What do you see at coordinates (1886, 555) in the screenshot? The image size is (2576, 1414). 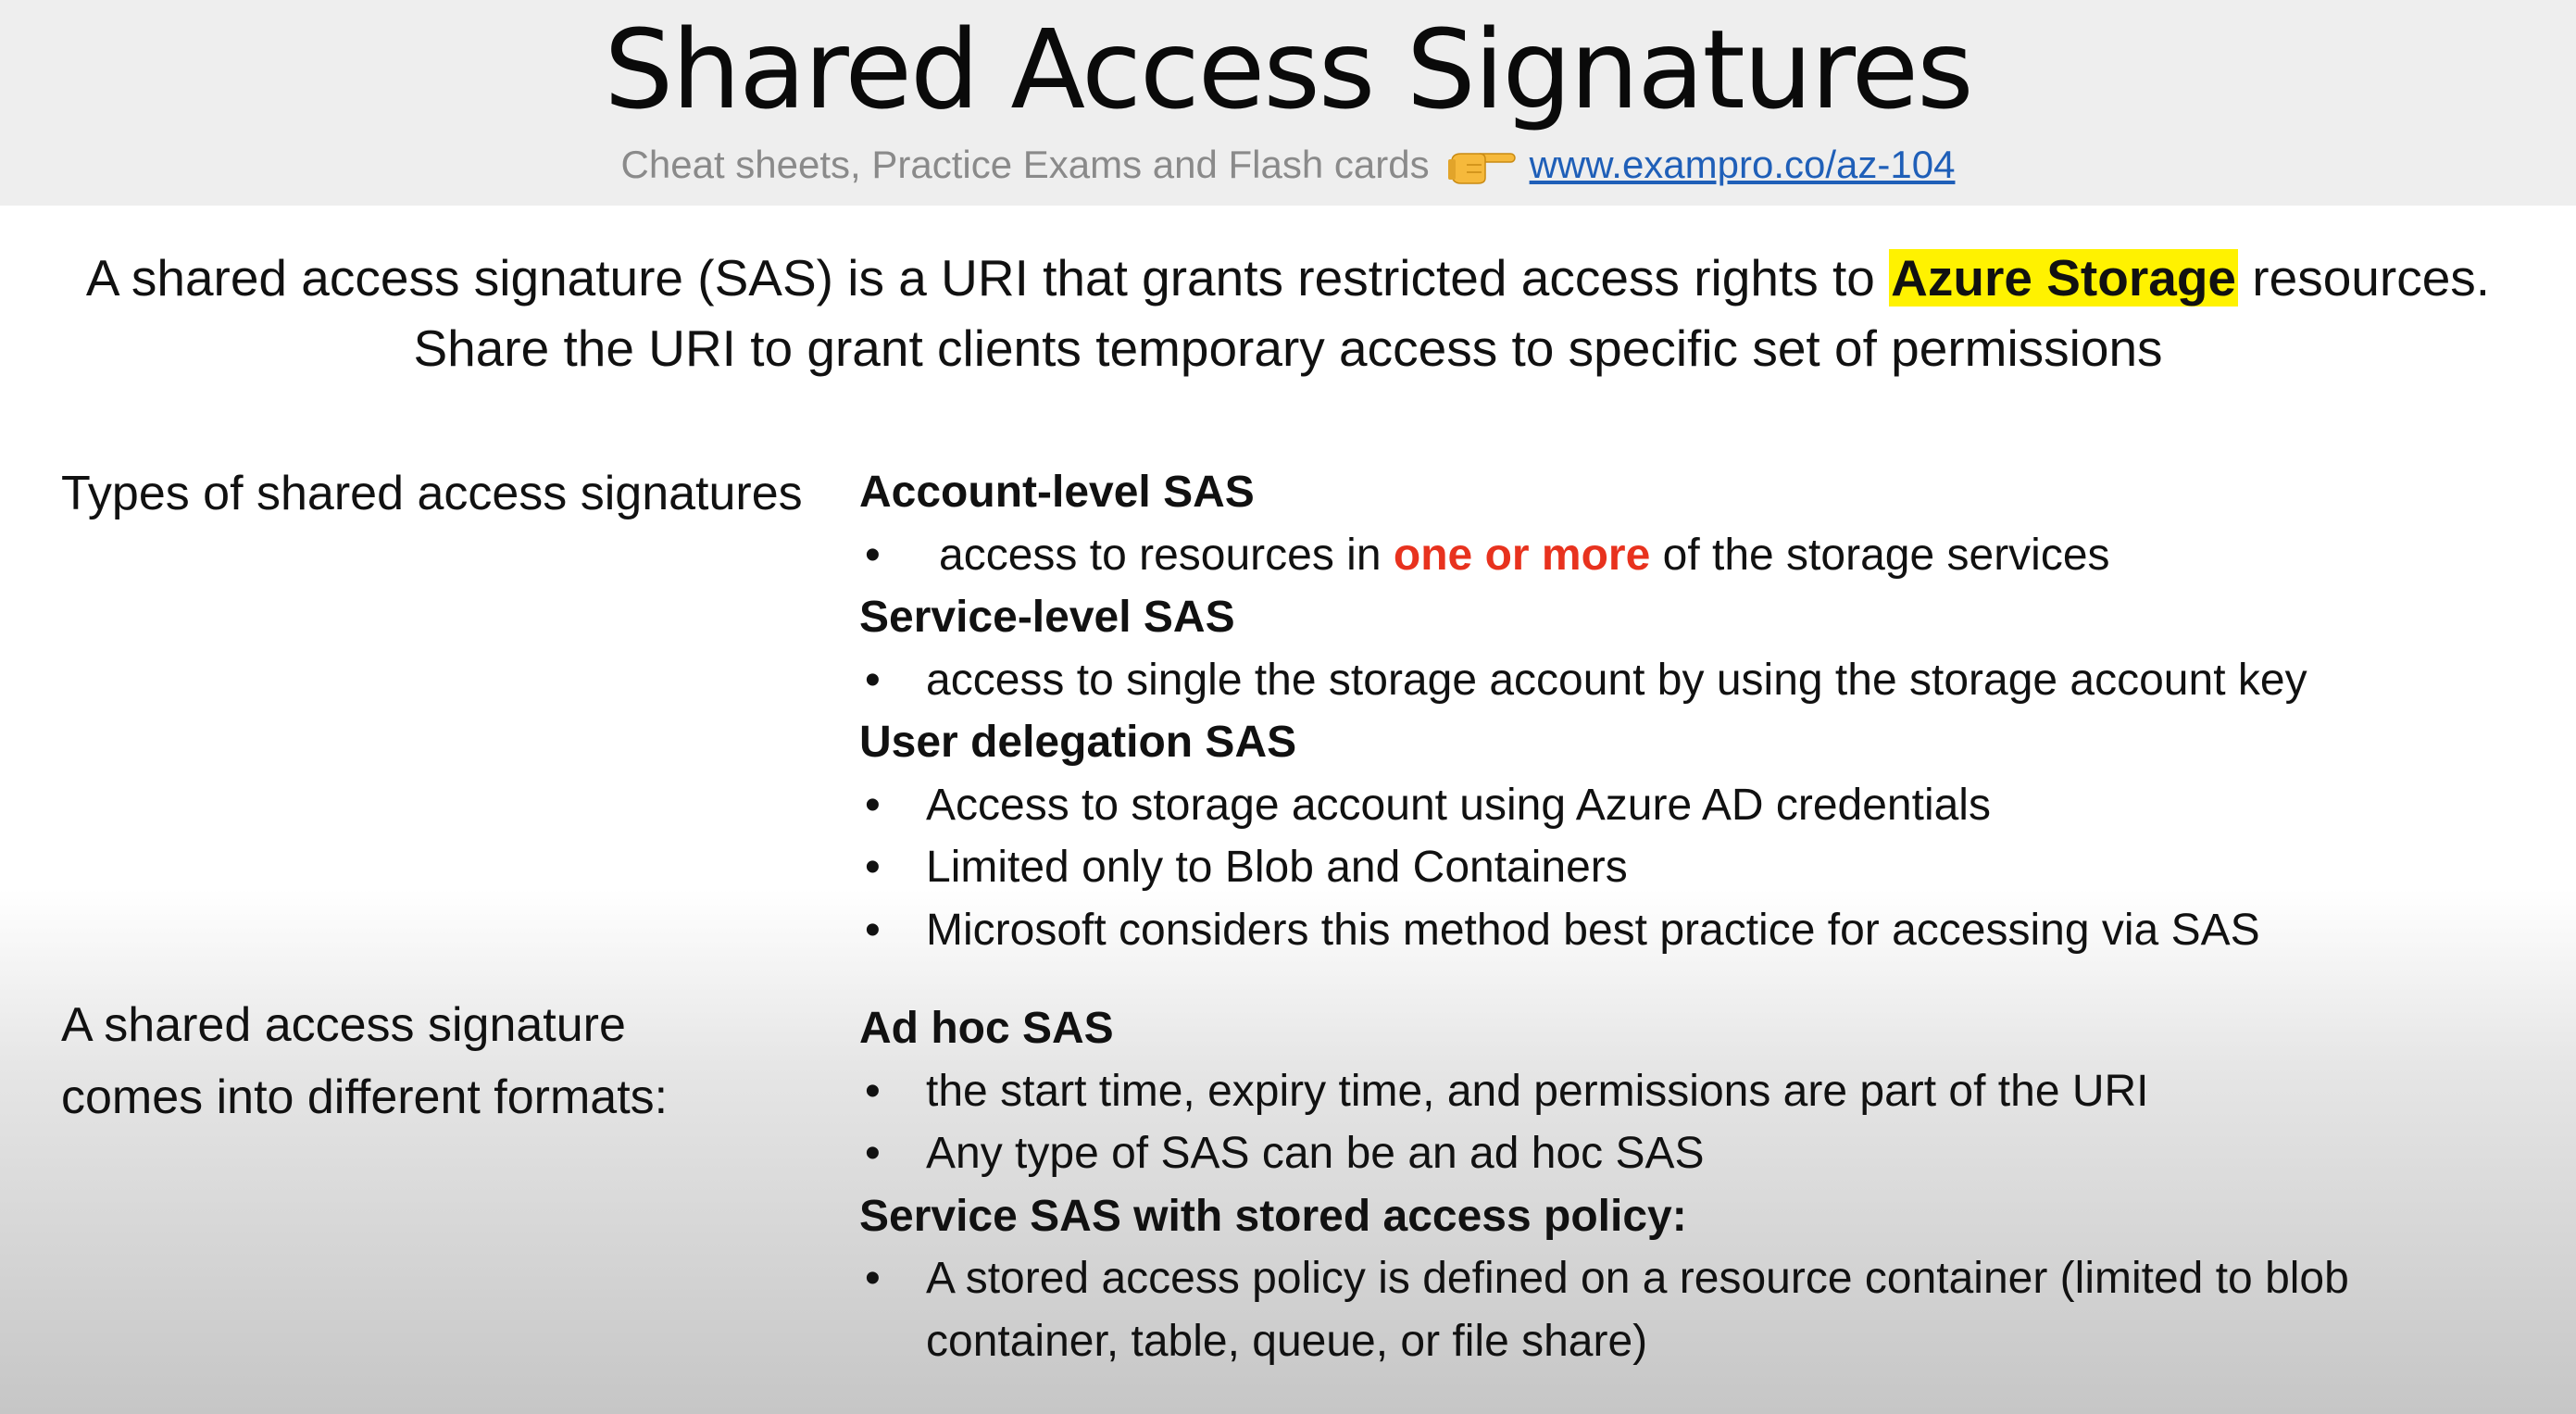 I see `account-bullet-end: of the storage services` at bounding box center [1886, 555].